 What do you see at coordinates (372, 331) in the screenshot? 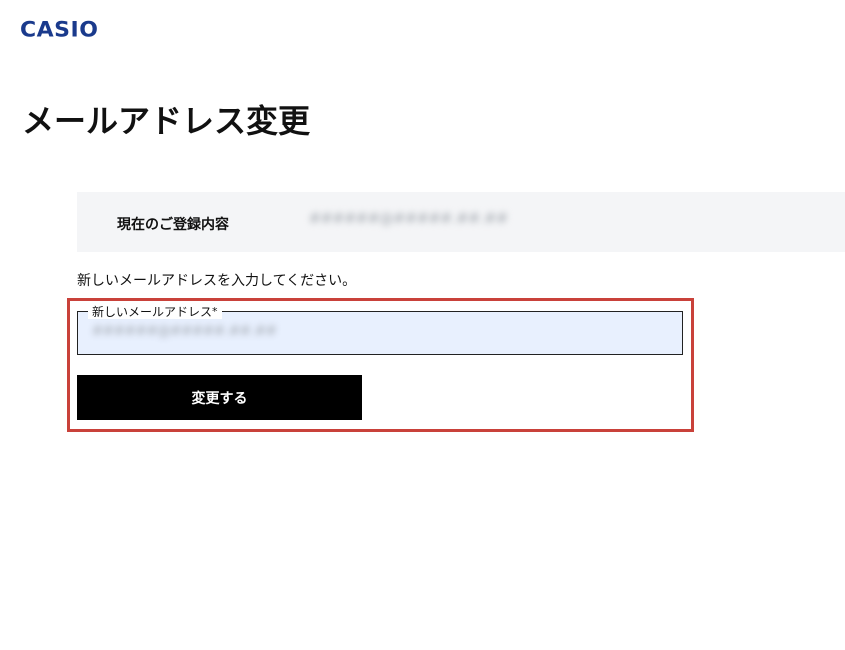
I see `new-email-input` at bounding box center [372, 331].